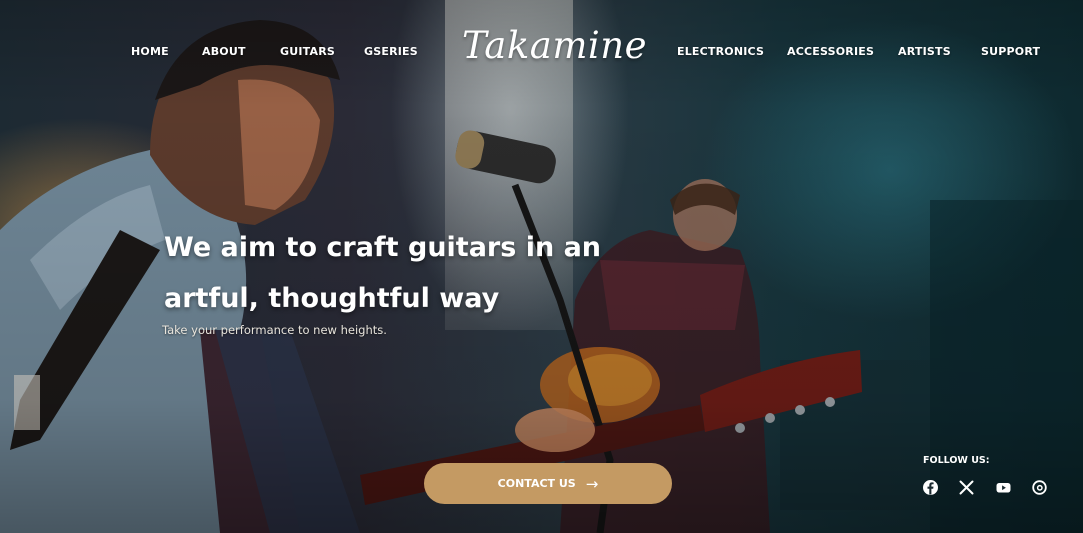 This screenshot has width=1083, height=533. I want to click on nav-guitars-link: GUITARS, so click(307, 51).